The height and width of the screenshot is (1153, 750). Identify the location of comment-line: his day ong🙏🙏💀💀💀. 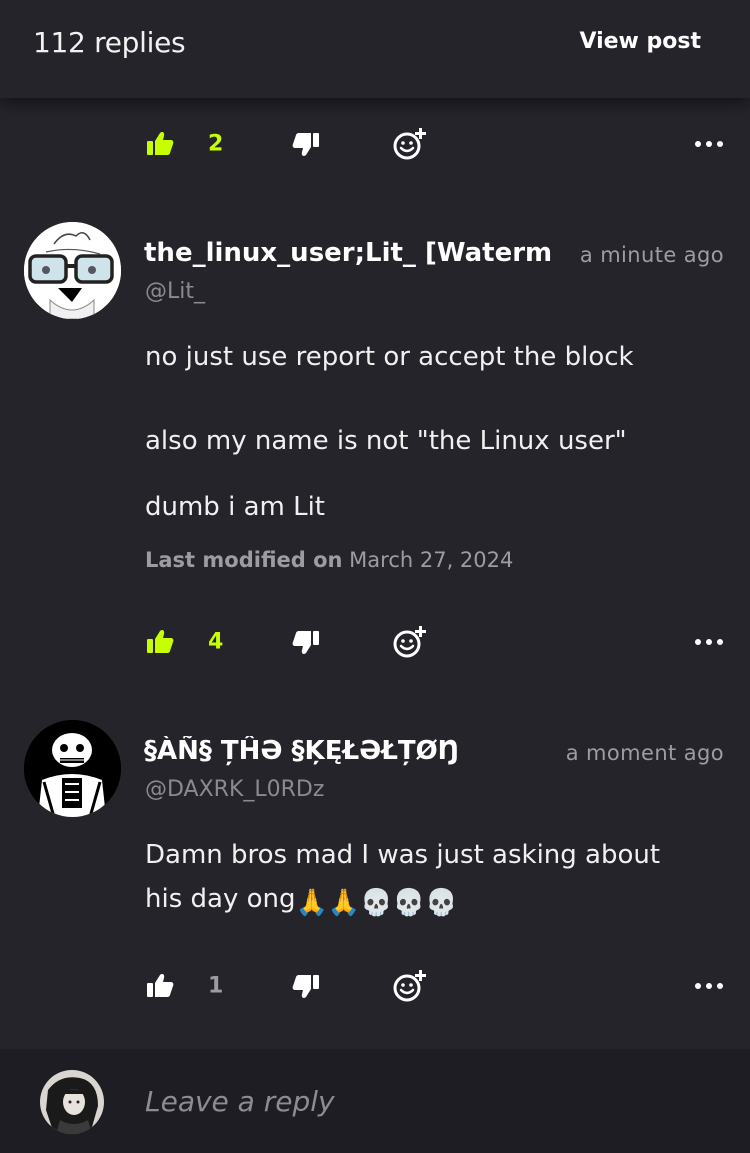
(430, 901).